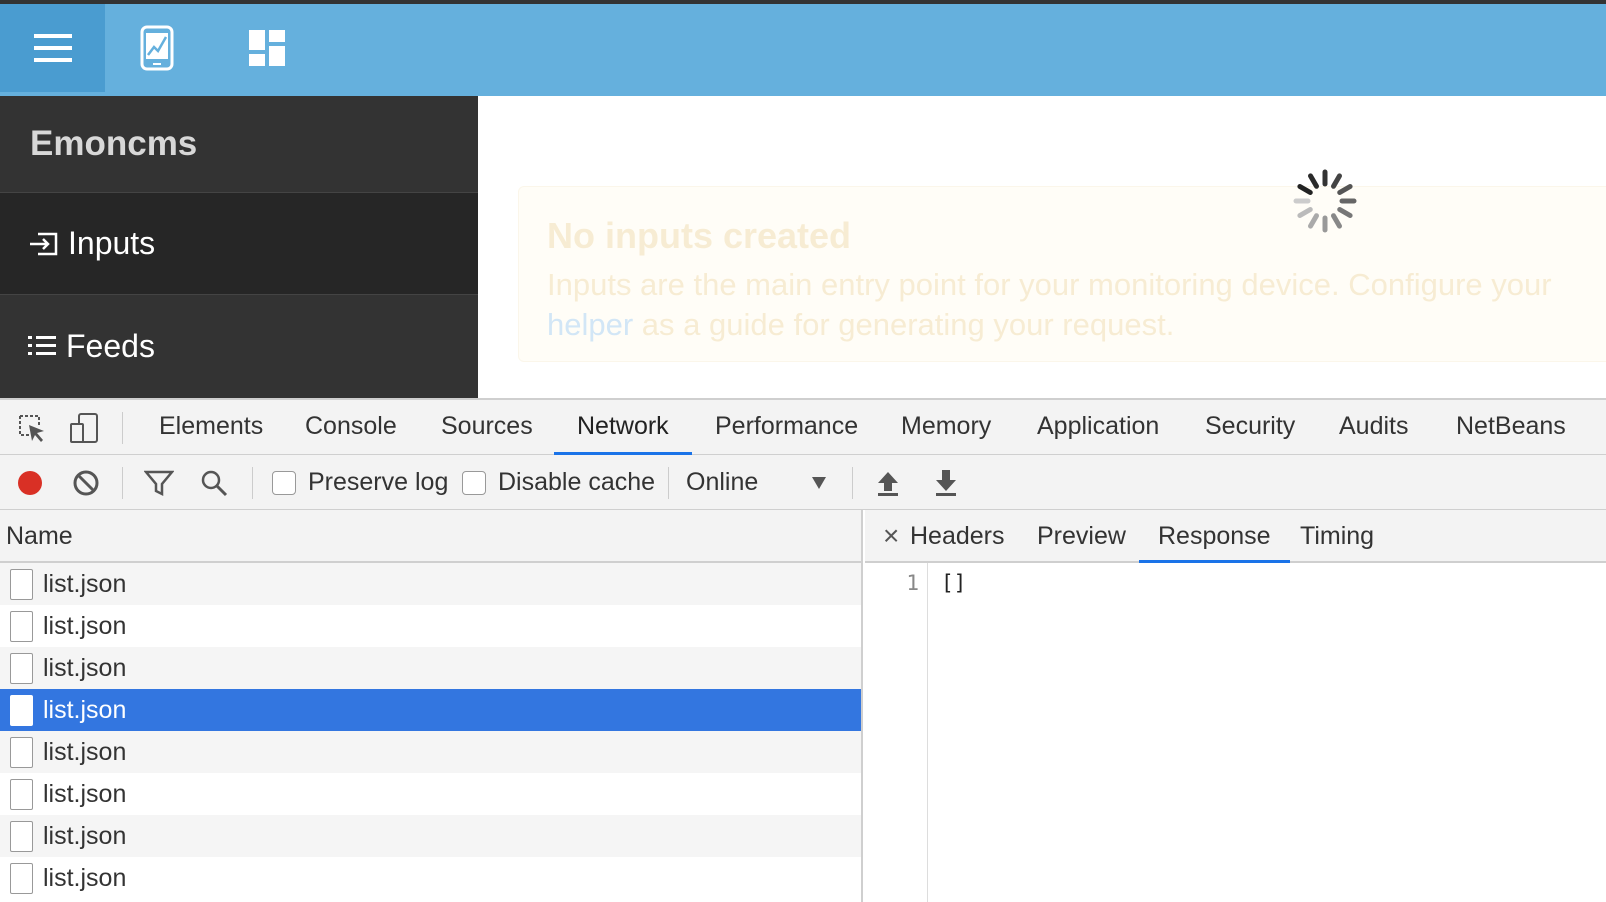  Describe the element at coordinates (112, 243) in the screenshot. I see `sidebar-item-label: Inputs` at that location.